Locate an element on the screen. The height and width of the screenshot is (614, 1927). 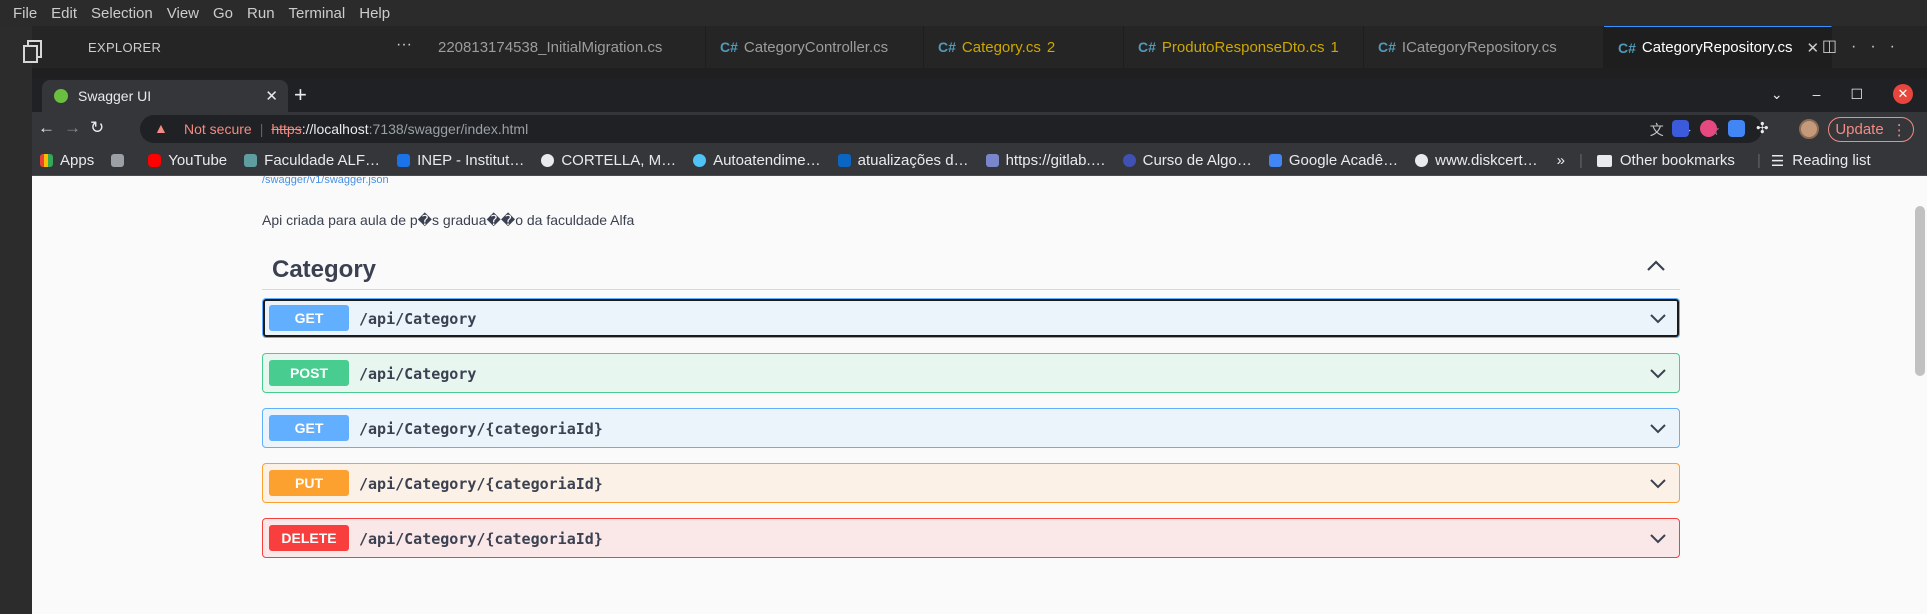
maximize-icon: ☐ is located at coordinates (1856, 94).